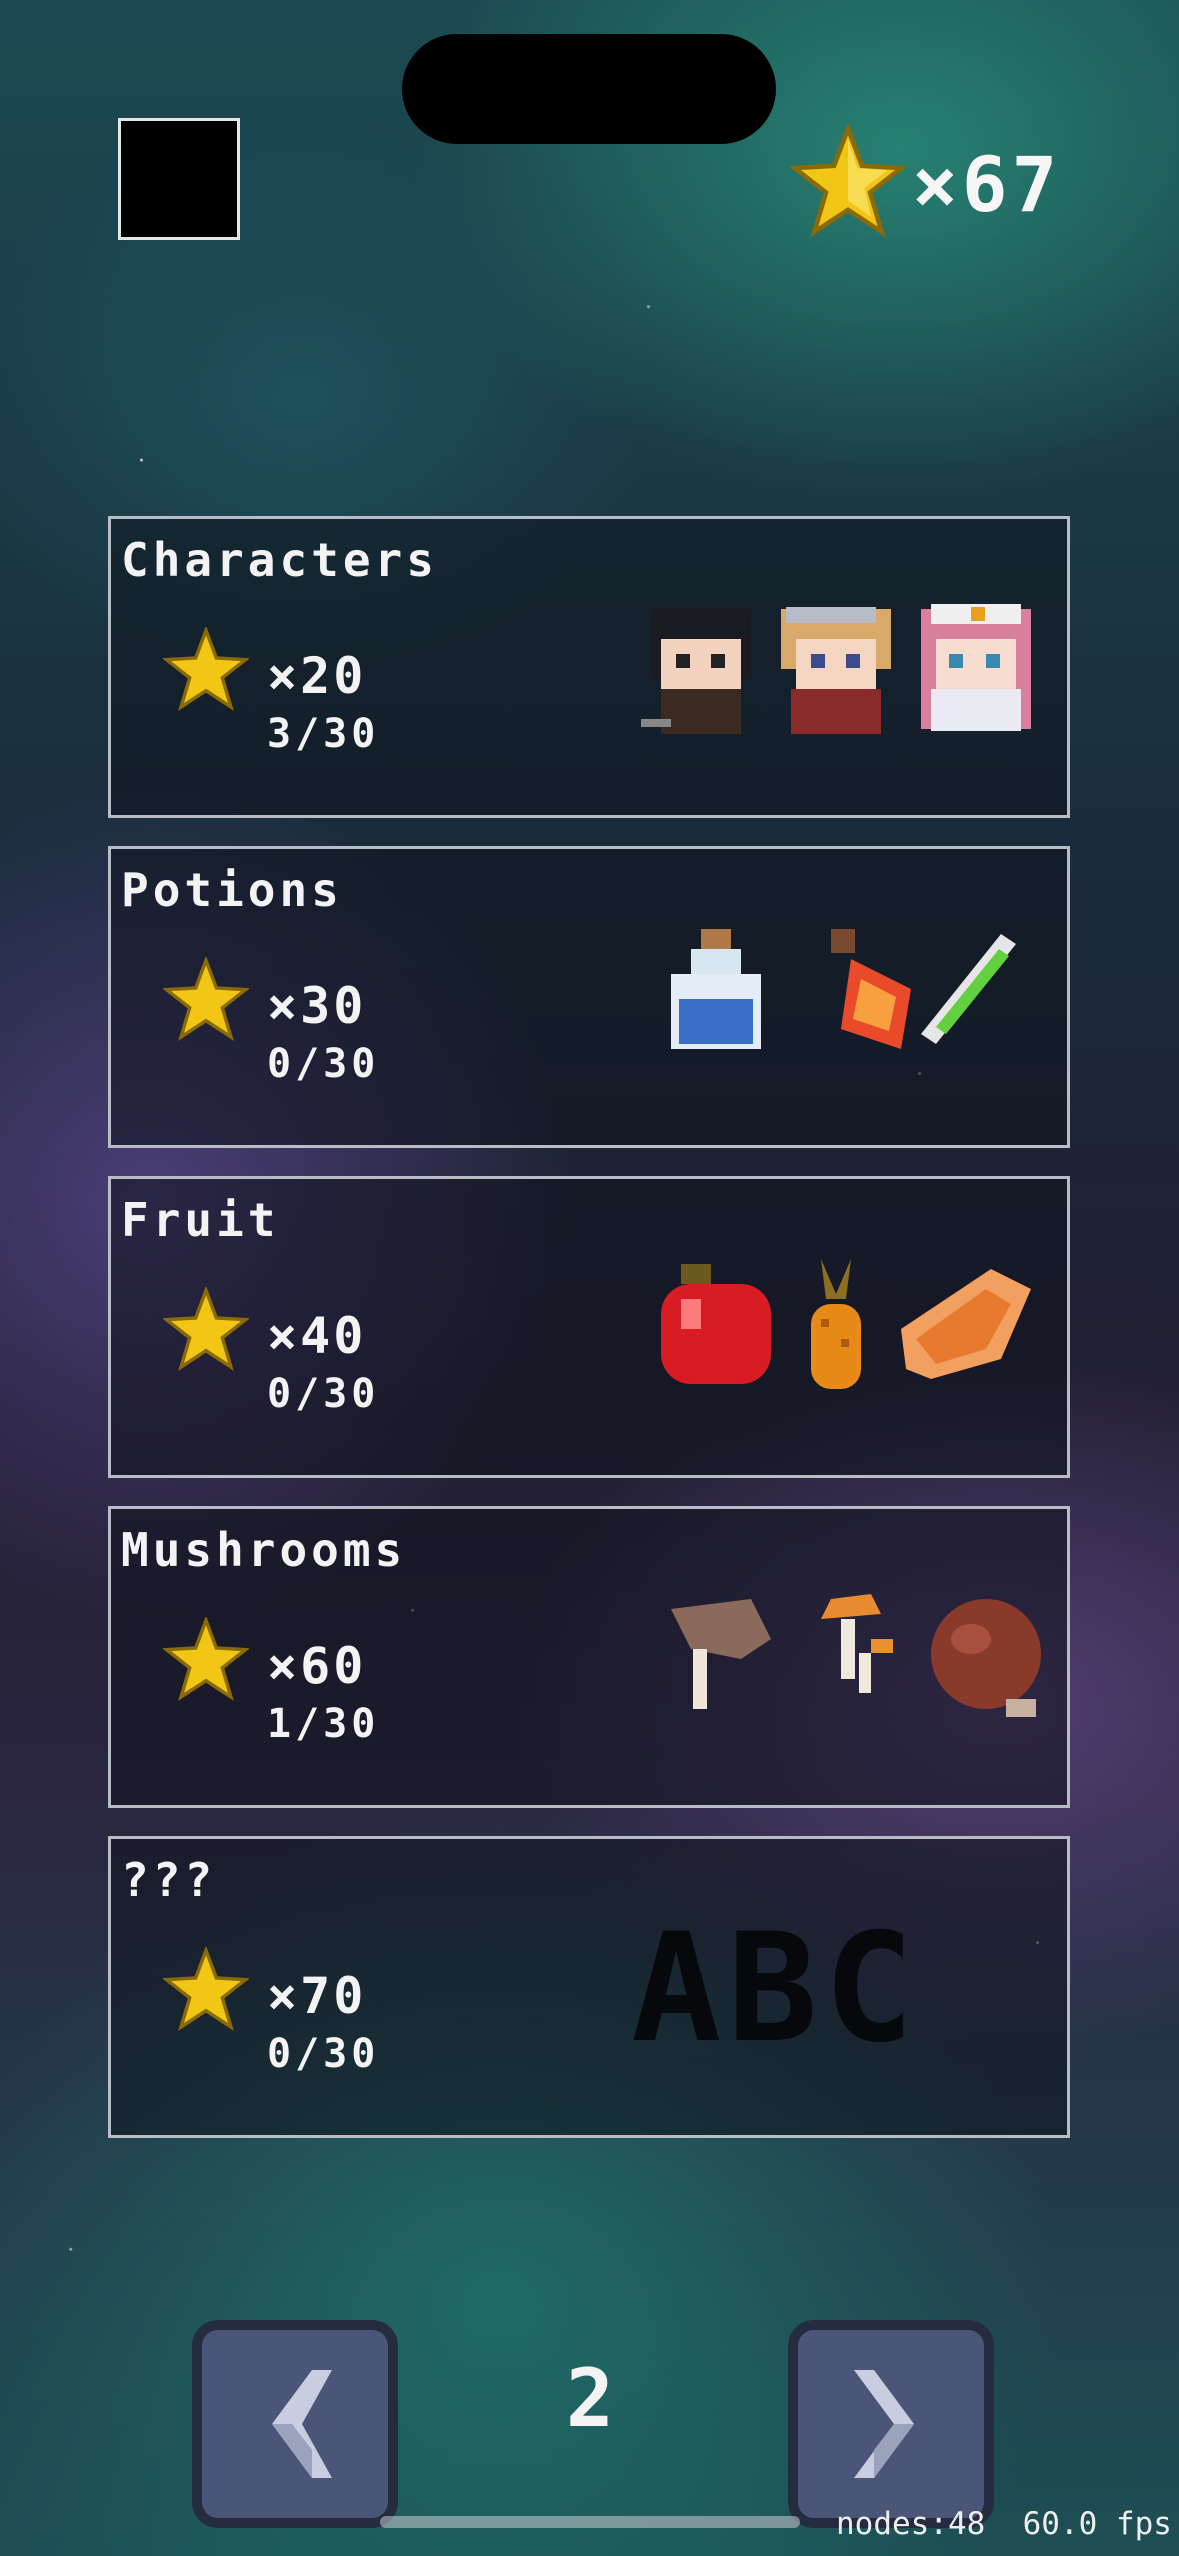  What do you see at coordinates (843, 989) in the screenshot?
I see `potion-sprites-icon` at bounding box center [843, 989].